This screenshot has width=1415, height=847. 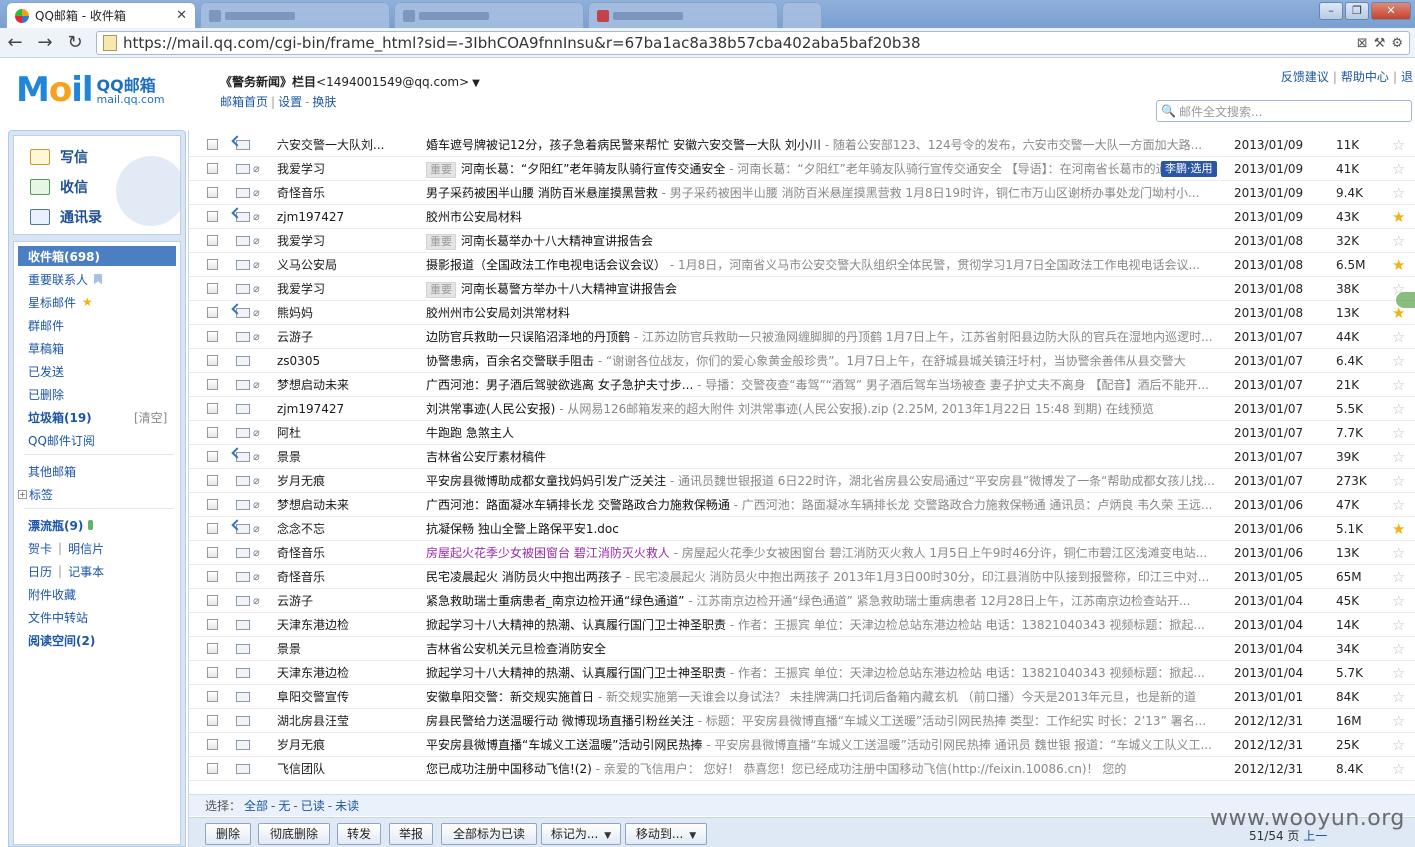 What do you see at coordinates (822, 528) in the screenshot?
I see `mail-subject: 抗凝保畅 独山全警上路保平安1.doc` at bounding box center [822, 528].